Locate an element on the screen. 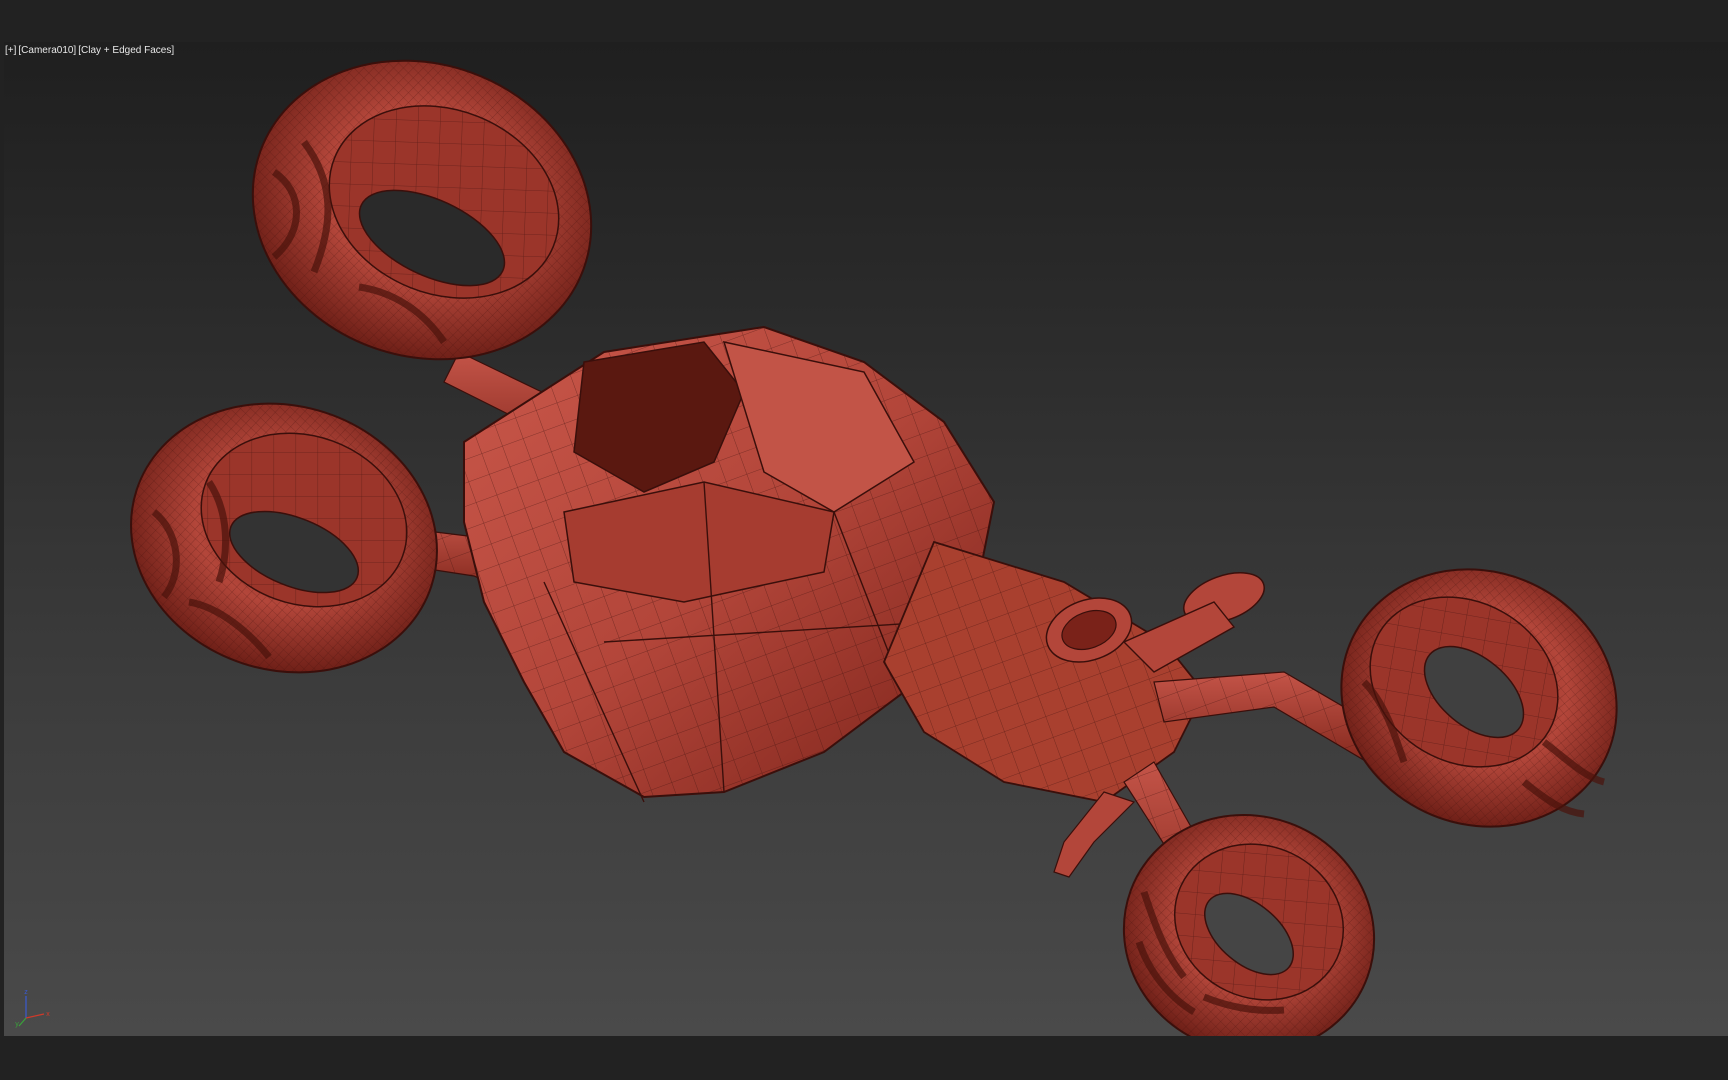 The width and height of the screenshot is (1728, 1080). tire-rear-upper is located at coordinates (422, 210).